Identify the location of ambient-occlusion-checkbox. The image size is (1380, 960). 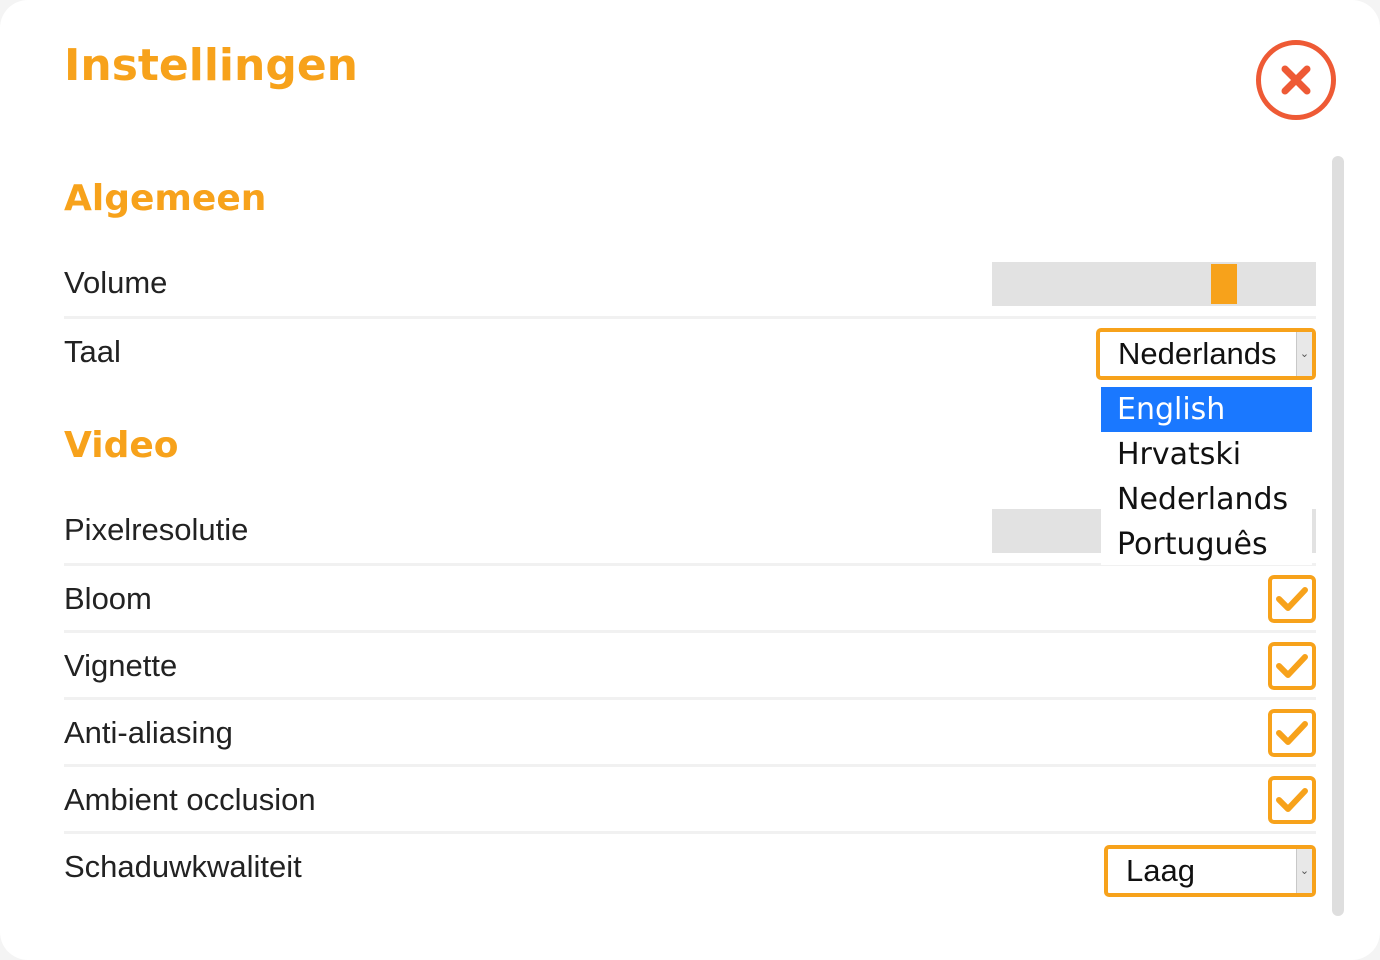
(1292, 800).